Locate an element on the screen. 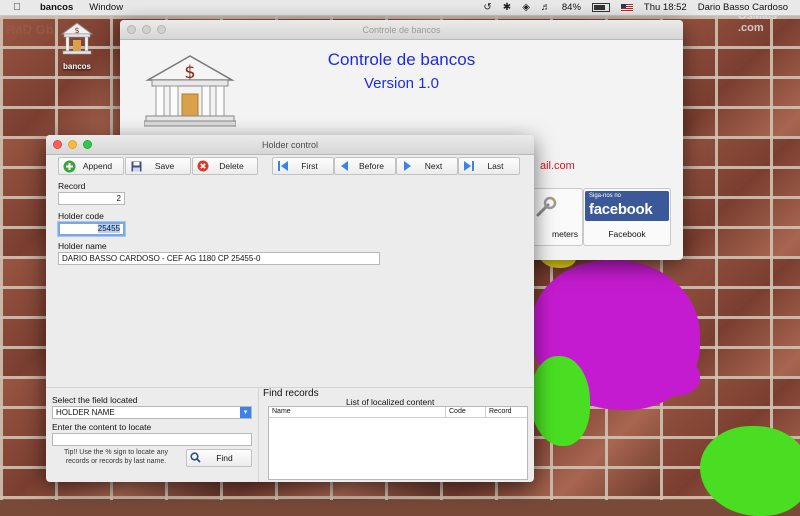 The image size is (800, 516). holder-code-value: 25455 is located at coordinates (108, 228).